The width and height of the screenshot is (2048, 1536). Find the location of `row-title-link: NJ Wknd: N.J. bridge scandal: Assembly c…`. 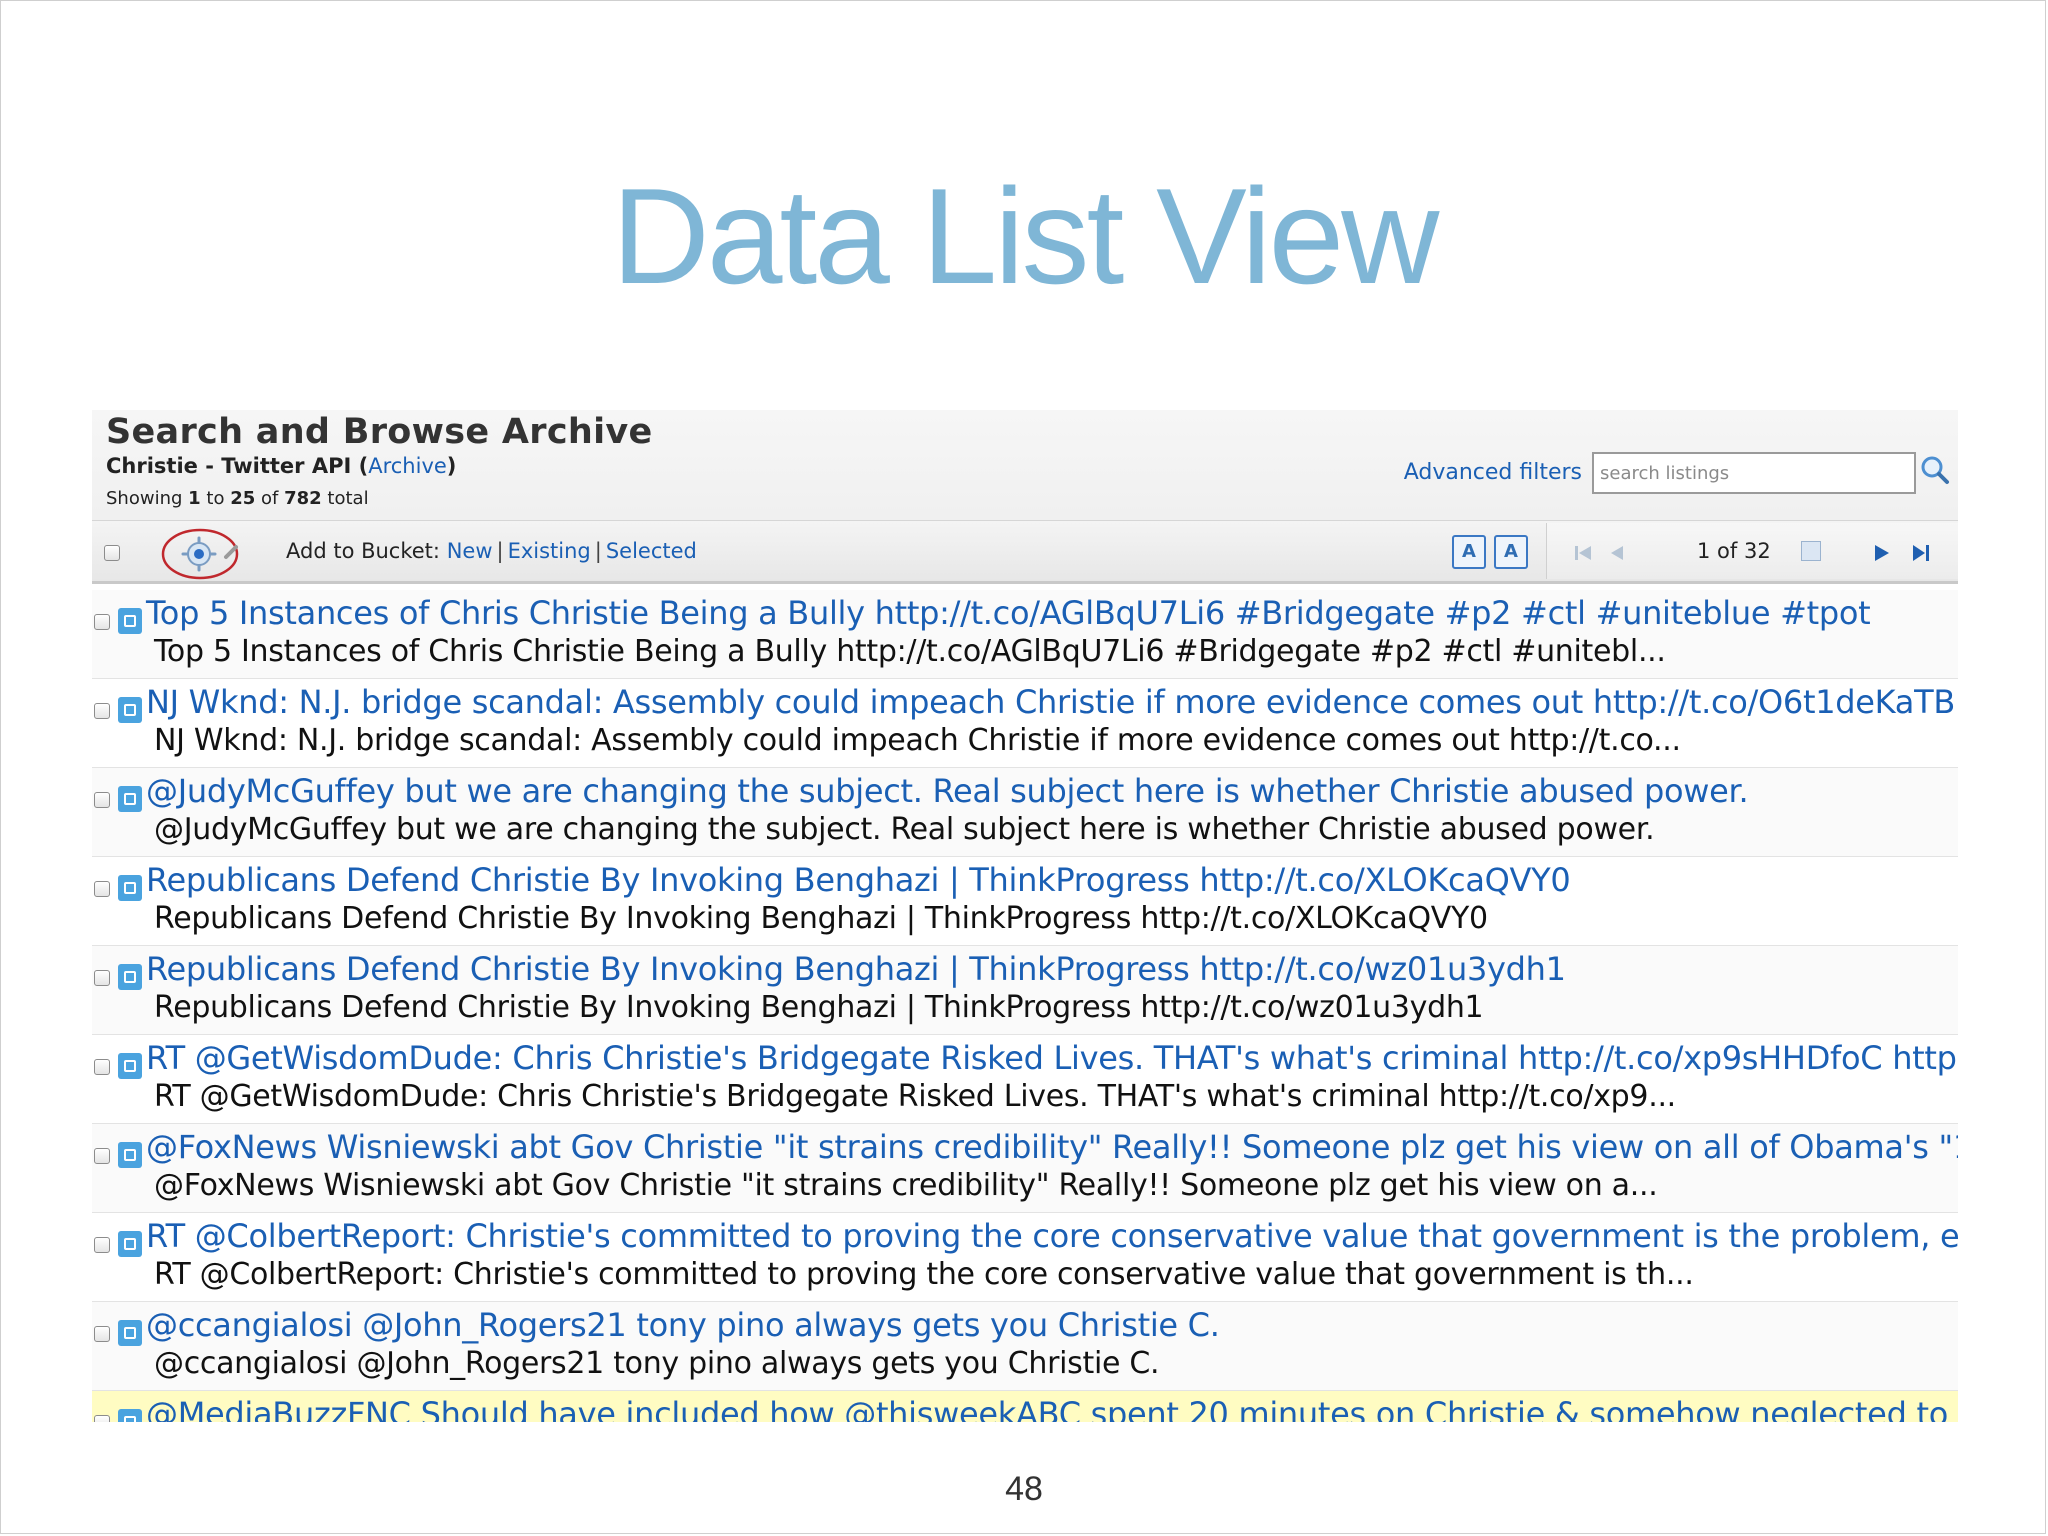

row-title-link: NJ Wknd: N.J. bridge scandal: Assembly c… is located at coordinates (1052, 702).